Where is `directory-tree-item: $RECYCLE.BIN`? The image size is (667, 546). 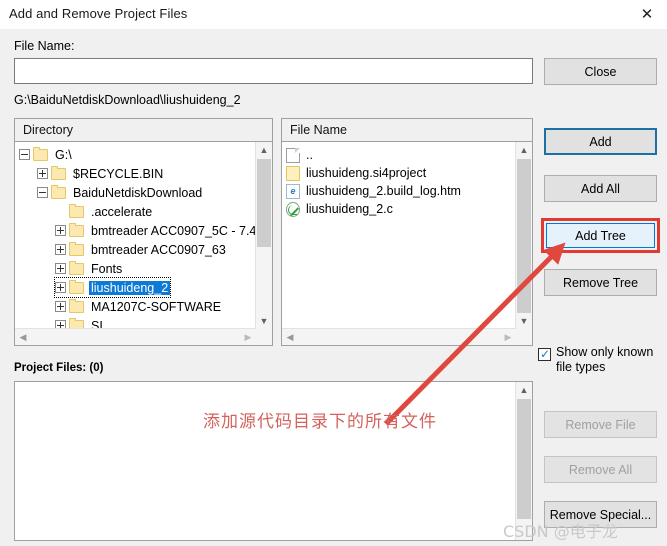
directory-tree-item: $RECYCLE.BIN is located at coordinates (101, 173).